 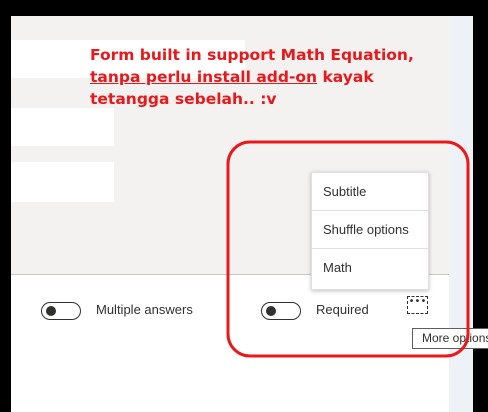 What do you see at coordinates (5, 206) in the screenshot?
I see `window-frame-left` at bounding box center [5, 206].